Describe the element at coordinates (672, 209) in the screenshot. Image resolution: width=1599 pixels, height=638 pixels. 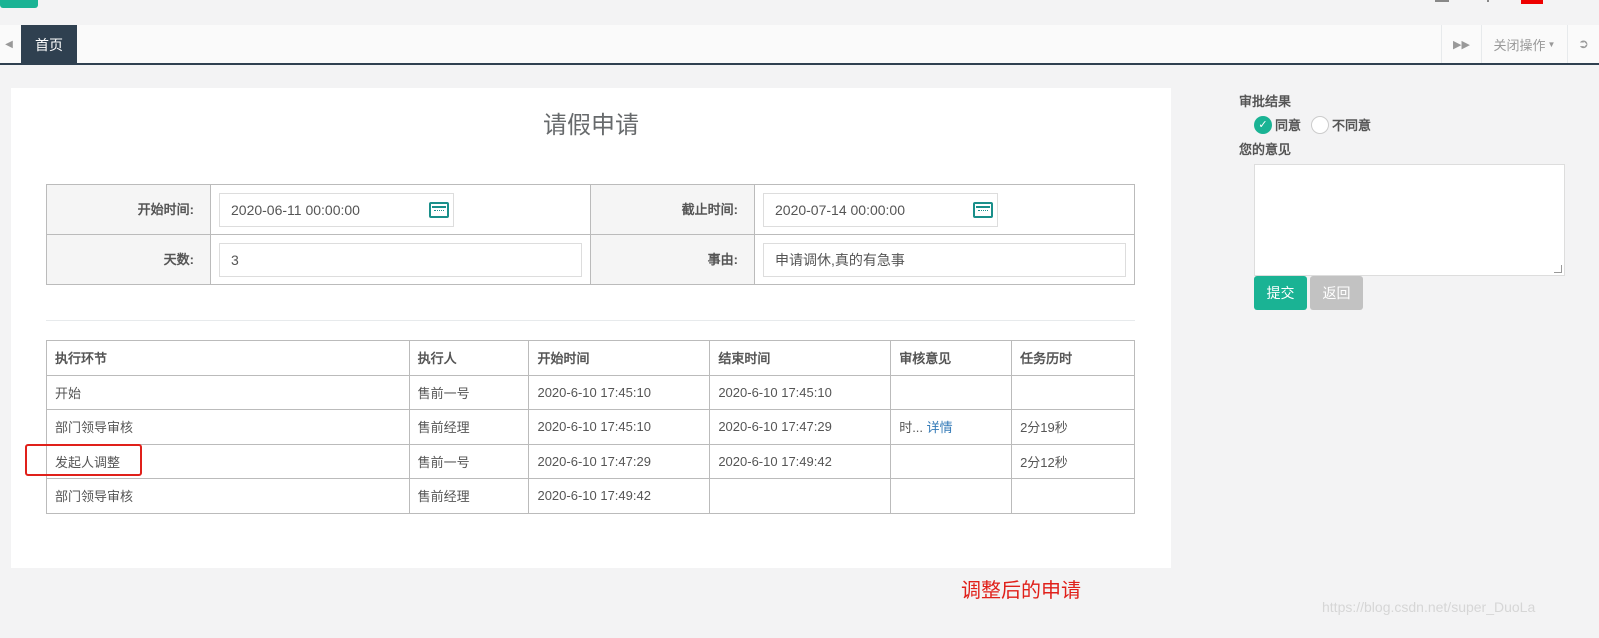
I see `end-time-label: 截止时间:` at that location.